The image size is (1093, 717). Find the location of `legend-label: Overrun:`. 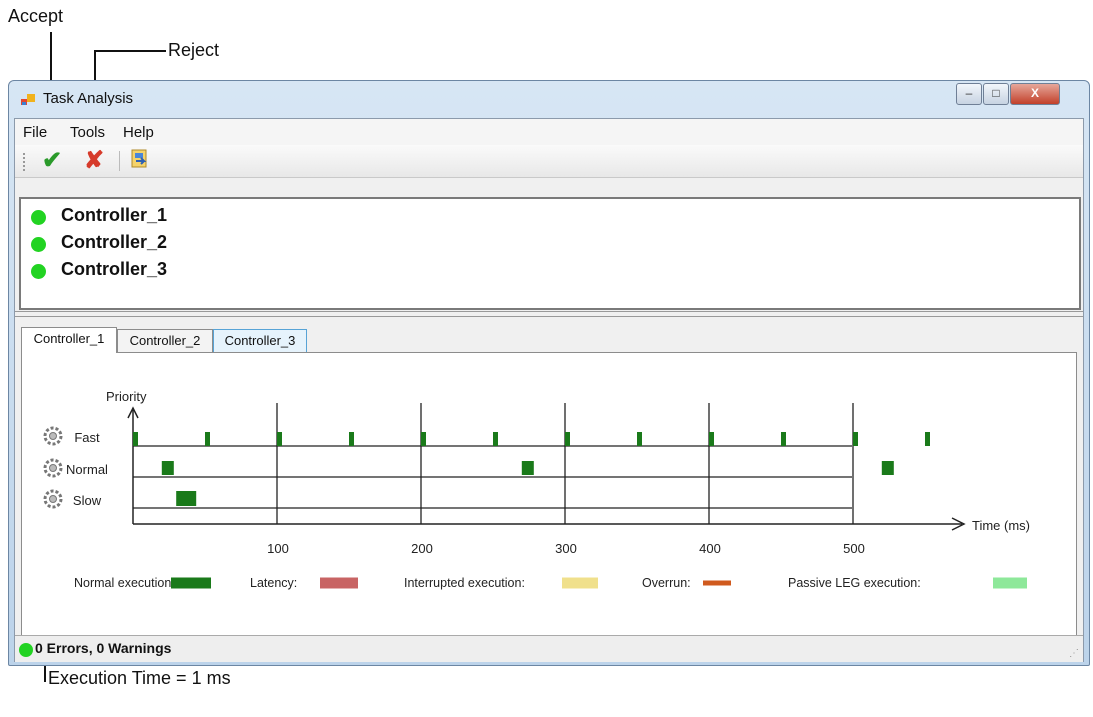

legend-label: Overrun: is located at coordinates (666, 583).